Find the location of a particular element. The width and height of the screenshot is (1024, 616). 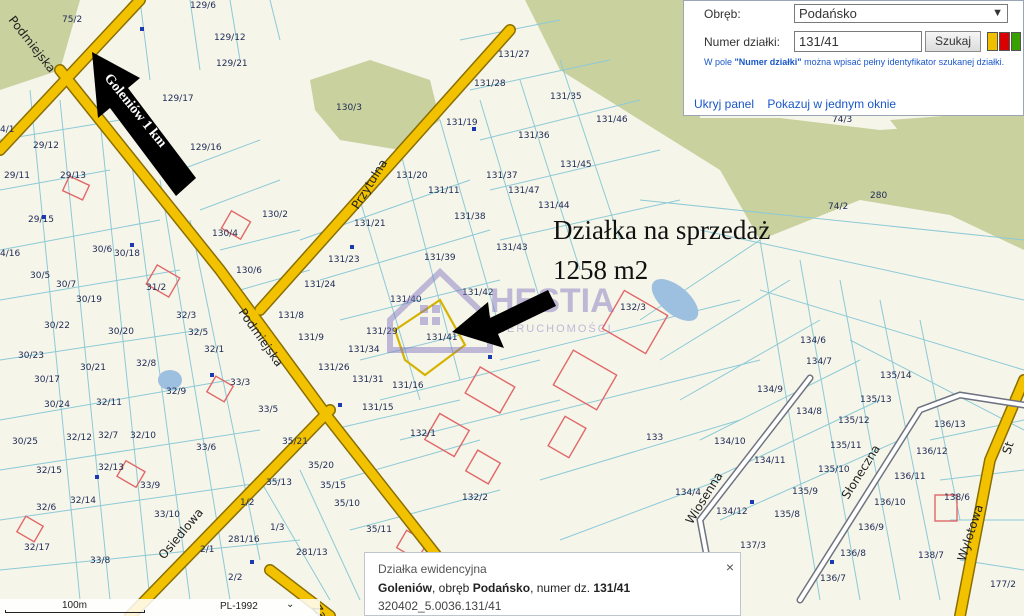

parcel-label: 136/9 is located at coordinates (871, 528).